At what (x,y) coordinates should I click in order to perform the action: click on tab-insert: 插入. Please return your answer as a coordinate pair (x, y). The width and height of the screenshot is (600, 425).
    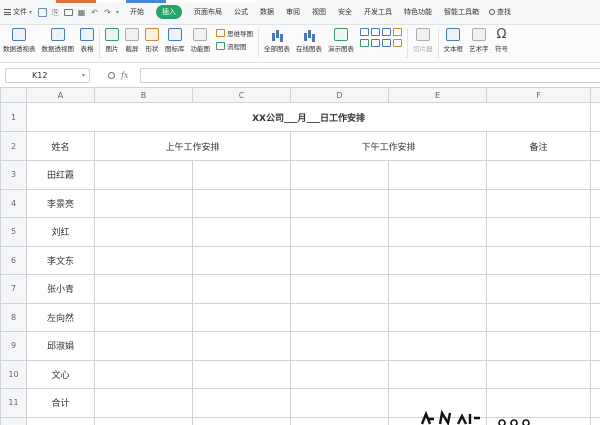
    Looking at the image, I should click on (169, 12).